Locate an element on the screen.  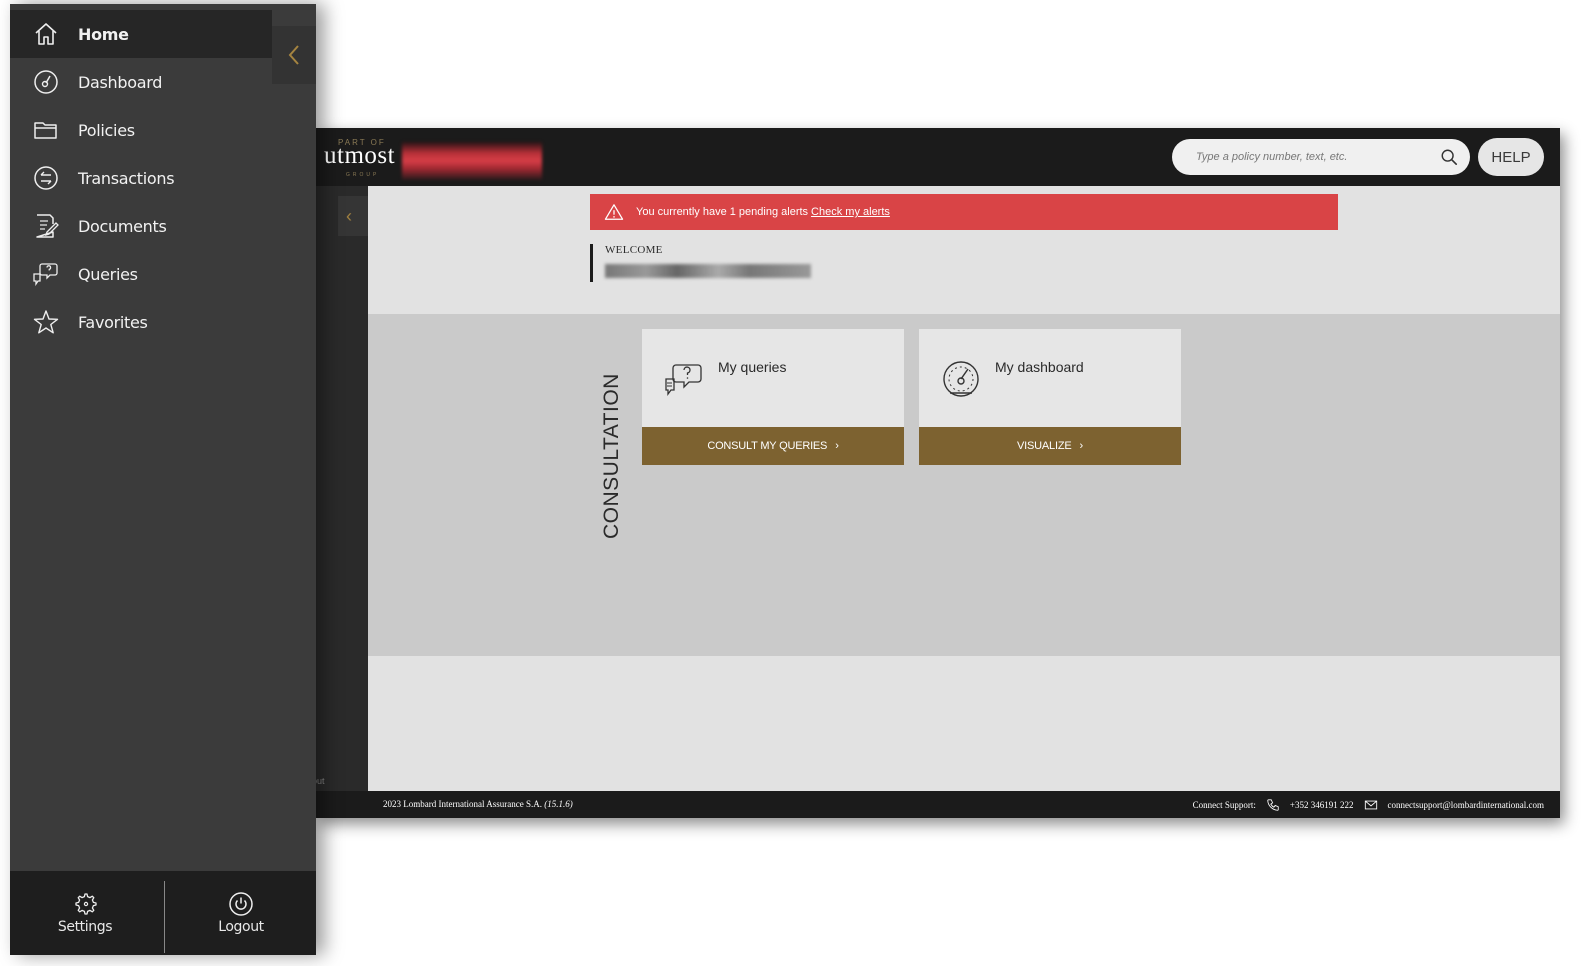
inner-logout-fragment: out is located at coordinates (320, 781).